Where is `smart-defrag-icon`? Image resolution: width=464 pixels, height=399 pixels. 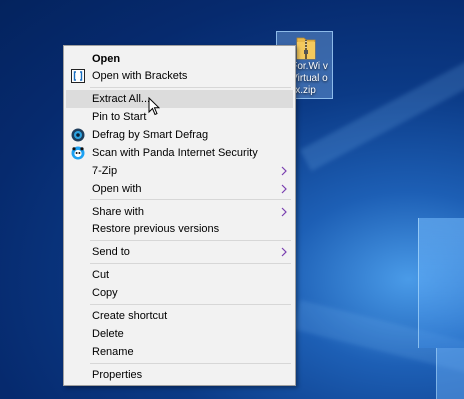 smart-defrag-icon is located at coordinates (78, 135).